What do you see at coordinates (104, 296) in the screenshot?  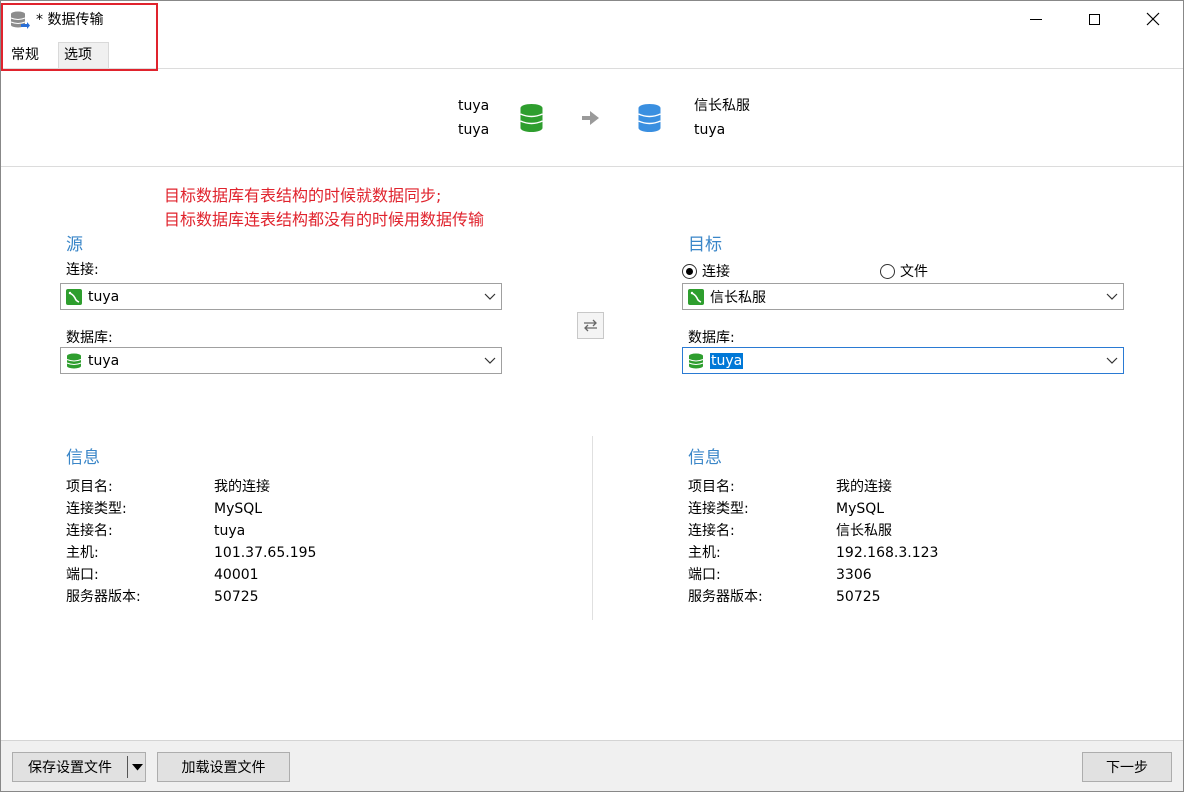 I see `source-connection-value: tuya` at bounding box center [104, 296].